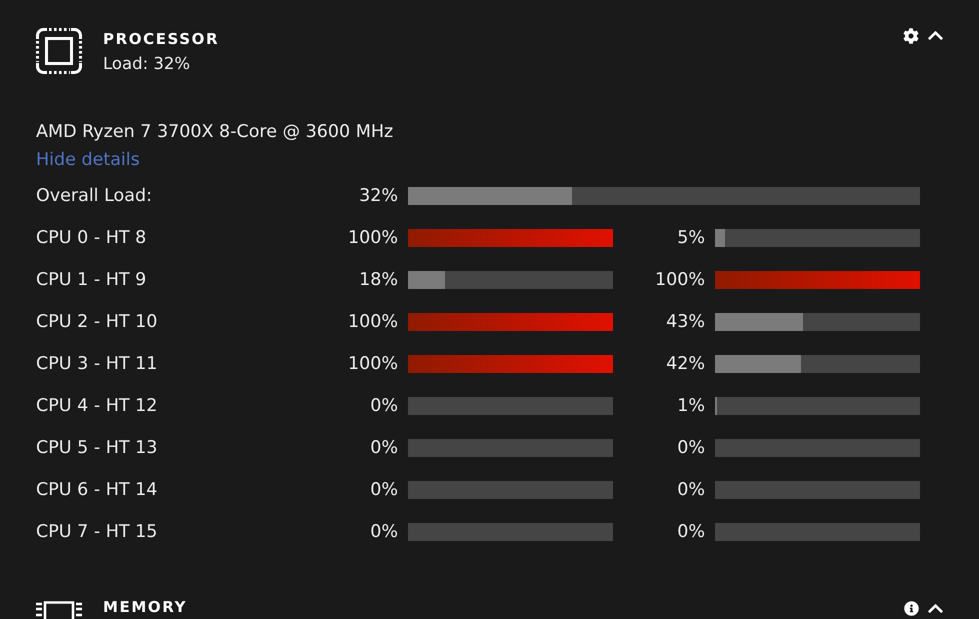 This screenshot has height=619, width=979. What do you see at coordinates (97, 448) in the screenshot?
I see `cpu-label: CPU 5 - HT 13` at bounding box center [97, 448].